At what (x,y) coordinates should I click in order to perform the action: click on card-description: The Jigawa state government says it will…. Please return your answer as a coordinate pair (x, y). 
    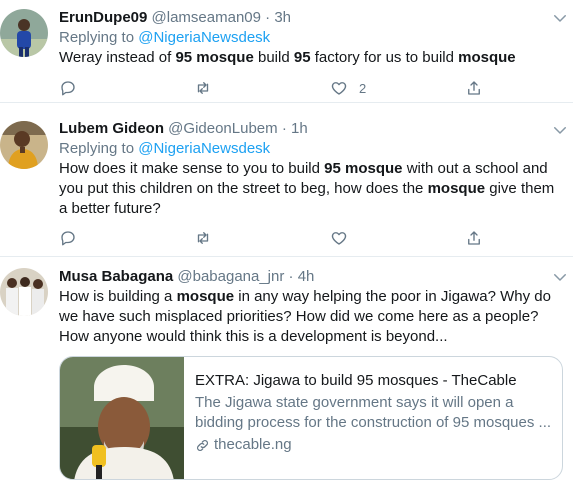
    Looking at the image, I should click on (373, 412).